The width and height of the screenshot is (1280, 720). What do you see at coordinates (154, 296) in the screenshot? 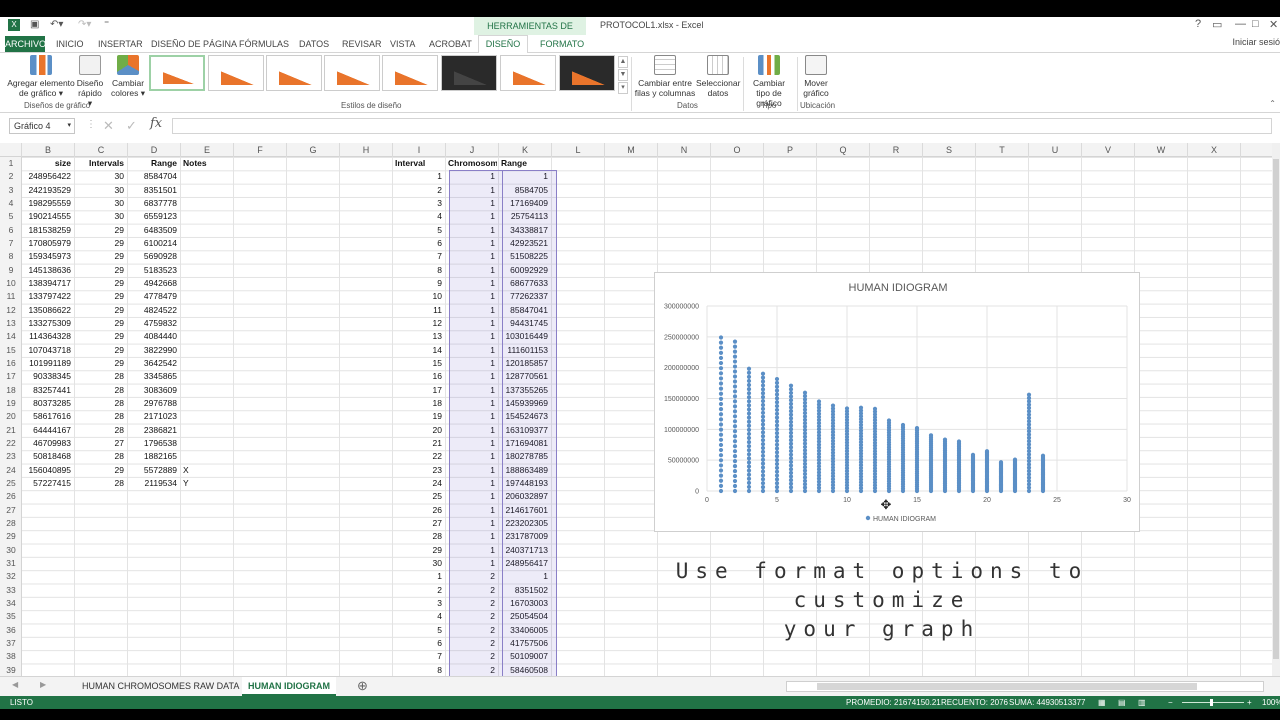
I see `table-cell: 4778479` at bounding box center [154, 296].